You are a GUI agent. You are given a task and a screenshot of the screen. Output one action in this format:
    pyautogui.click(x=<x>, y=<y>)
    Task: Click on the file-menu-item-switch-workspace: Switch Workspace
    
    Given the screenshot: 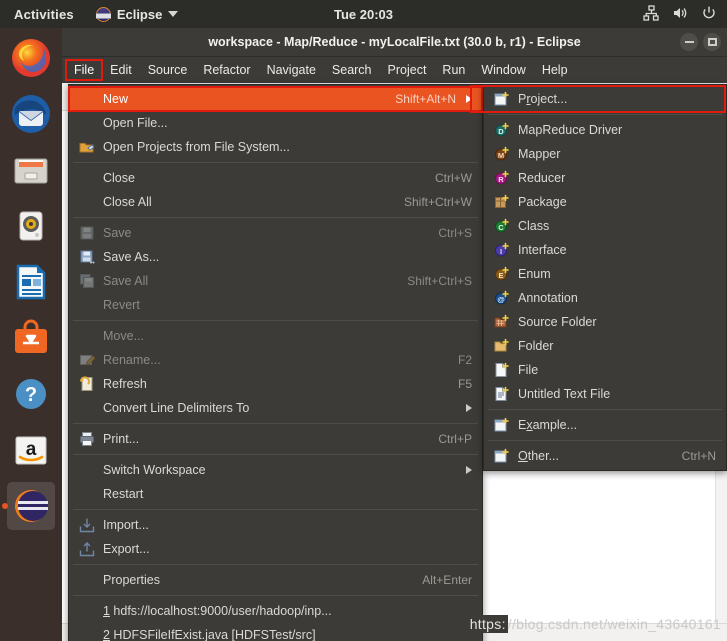 What is the action you would take?
    pyautogui.click(x=275, y=470)
    